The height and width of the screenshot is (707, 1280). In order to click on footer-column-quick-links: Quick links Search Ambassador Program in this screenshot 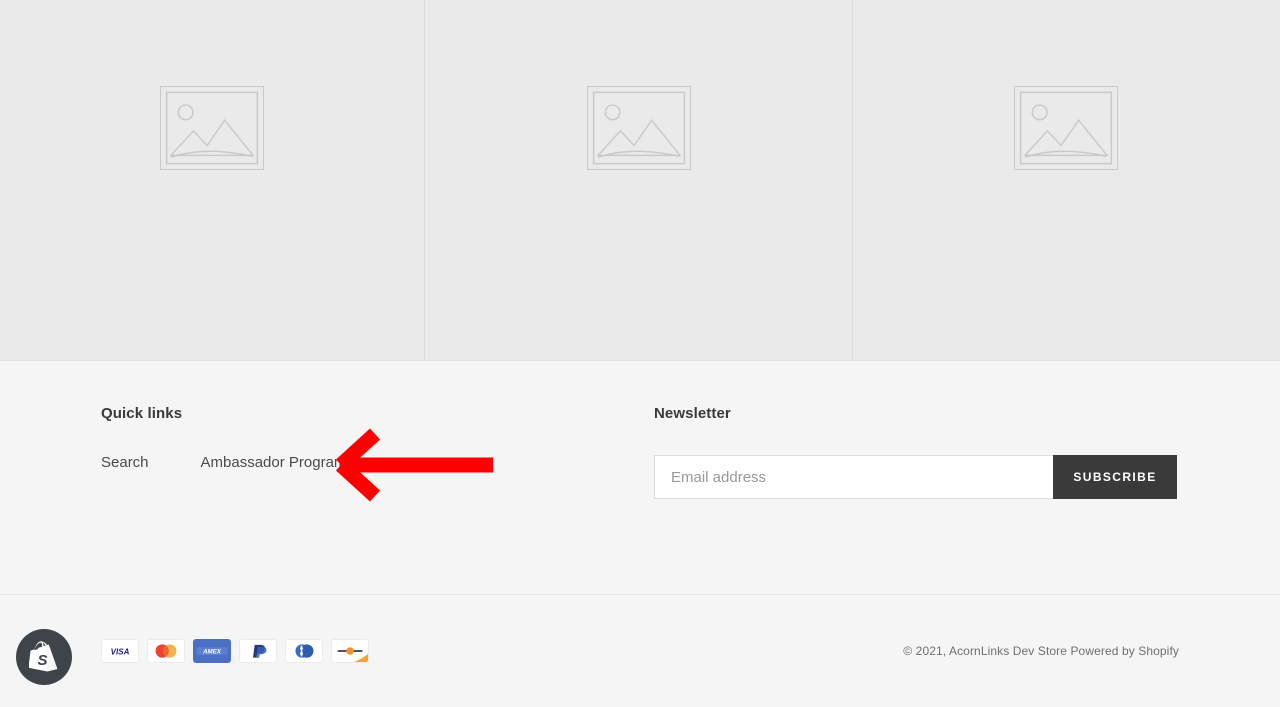, I will do `click(377, 452)`.